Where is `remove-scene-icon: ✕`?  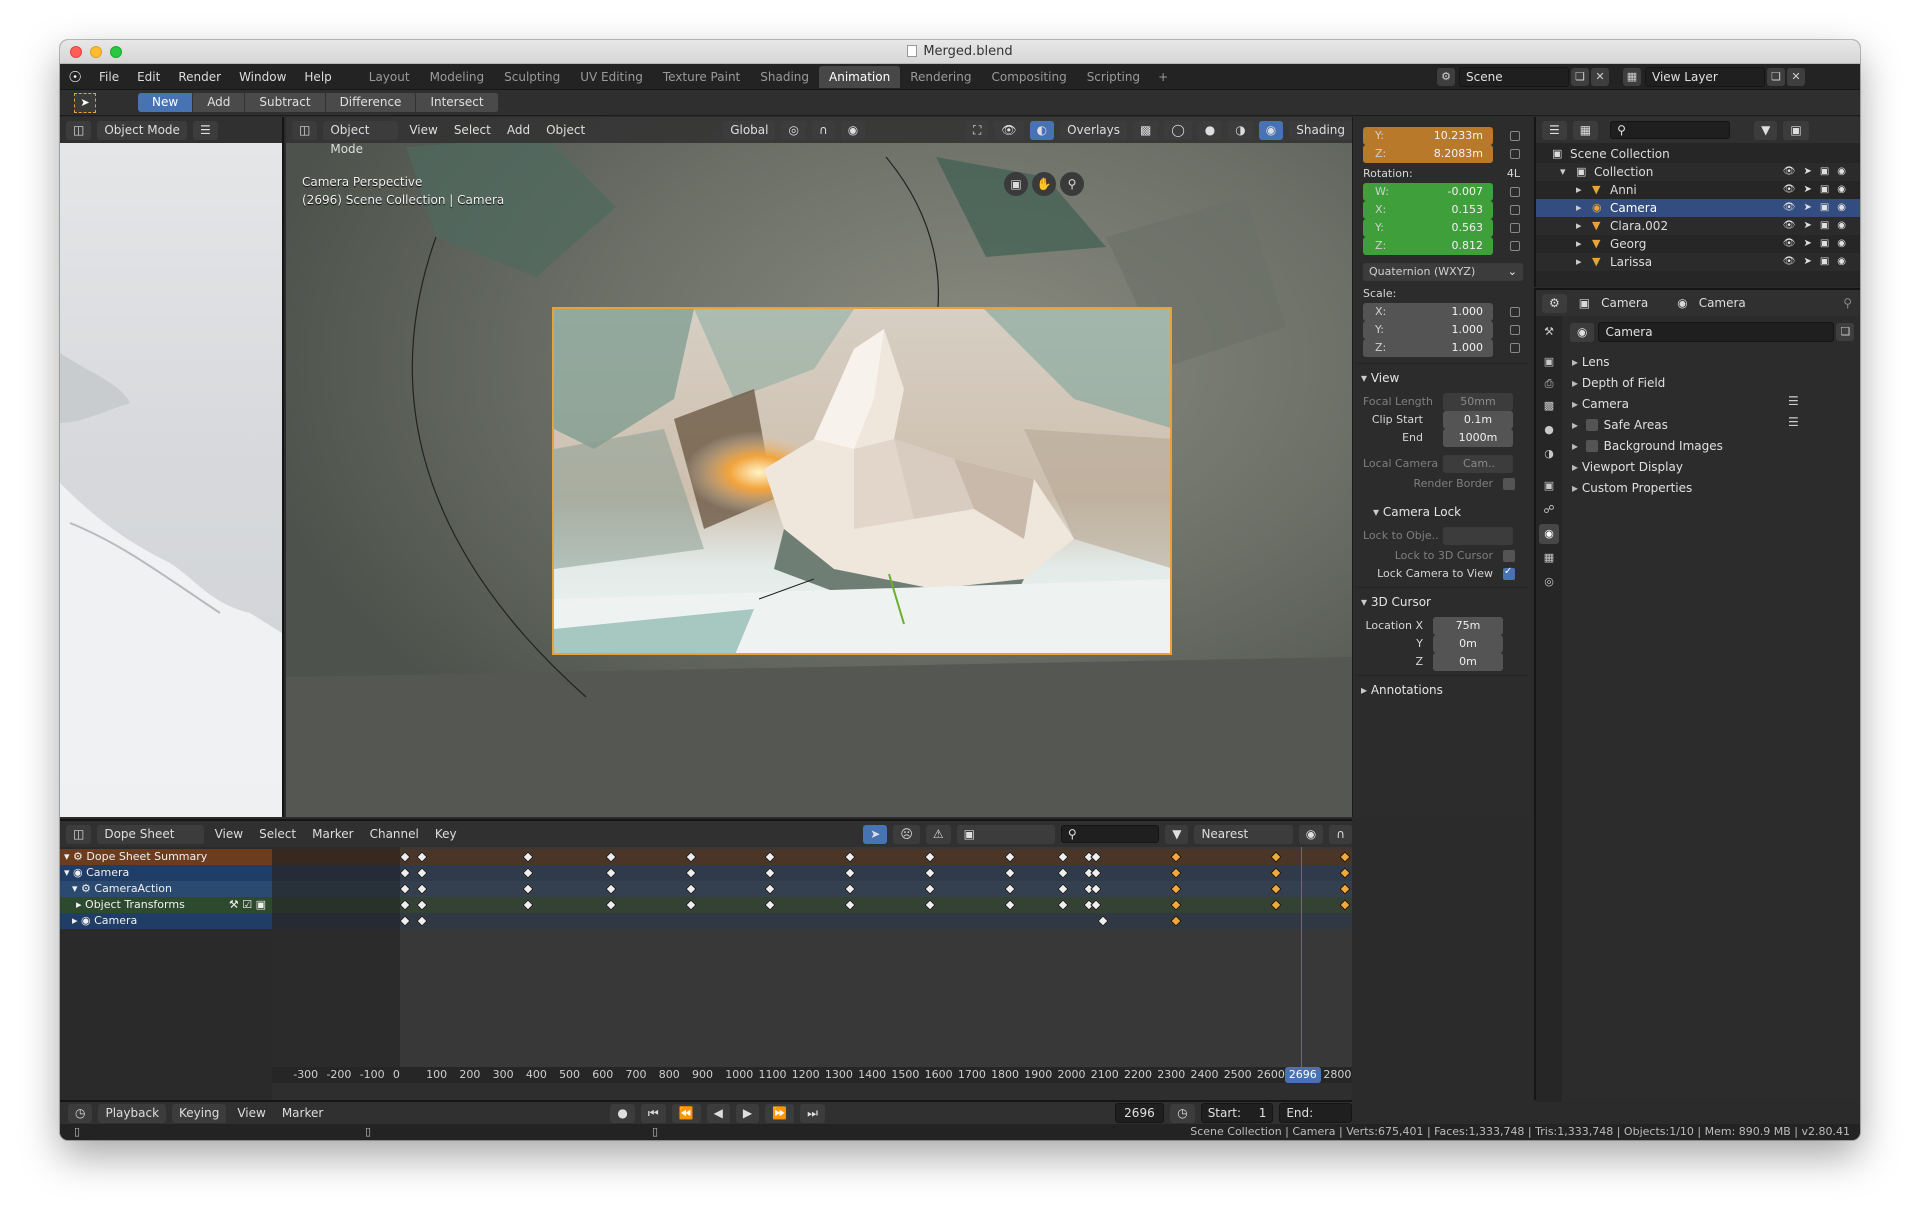 remove-scene-icon: ✕ is located at coordinates (1600, 77).